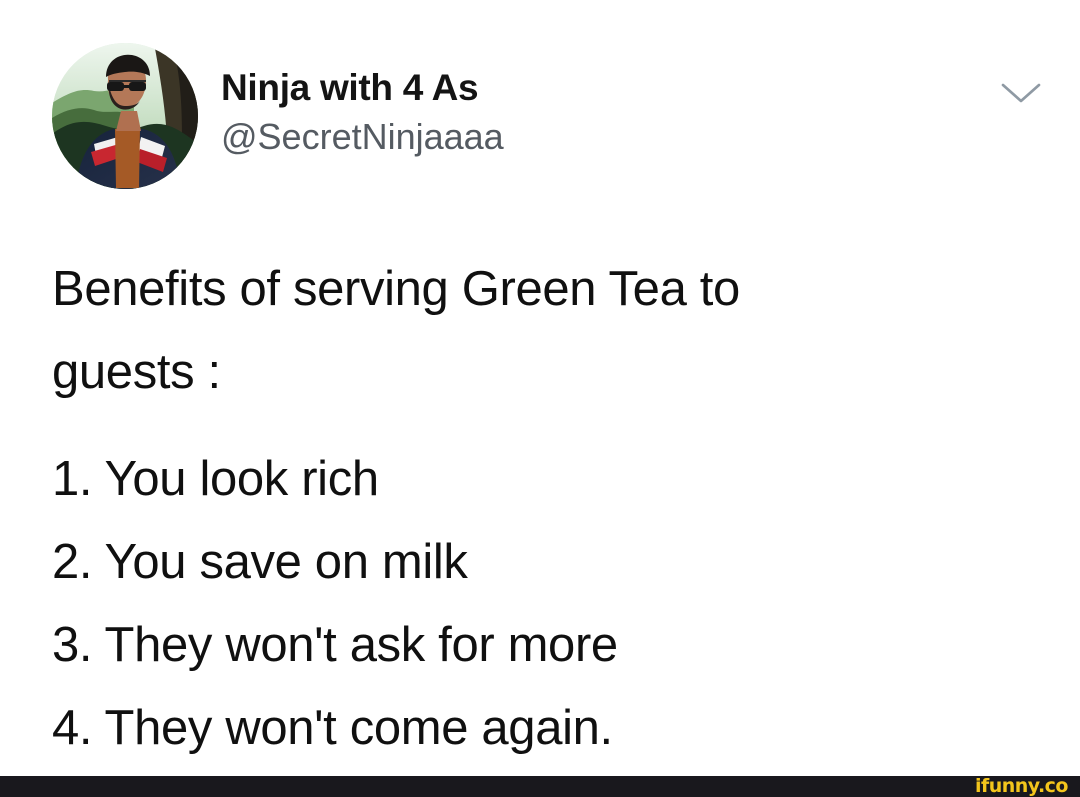  Describe the element at coordinates (1021, 786) in the screenshot. I see `ifunny-watermark: ifunny.co` at that location.